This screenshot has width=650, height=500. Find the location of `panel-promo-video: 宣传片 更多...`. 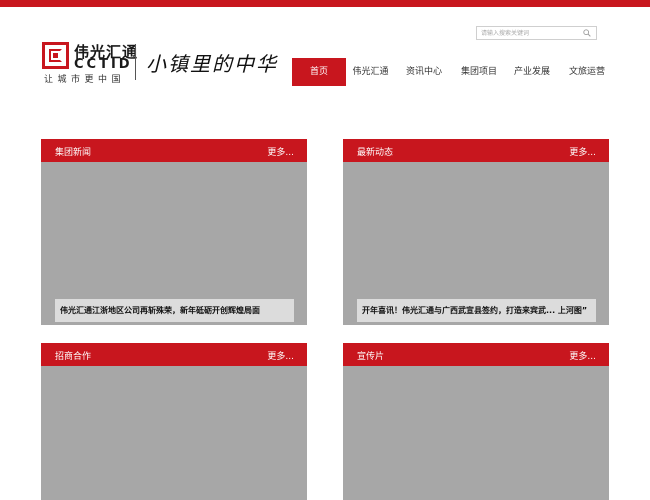

panel-promo-video: 宣传片 更多... is located at coordinates (476, 421).